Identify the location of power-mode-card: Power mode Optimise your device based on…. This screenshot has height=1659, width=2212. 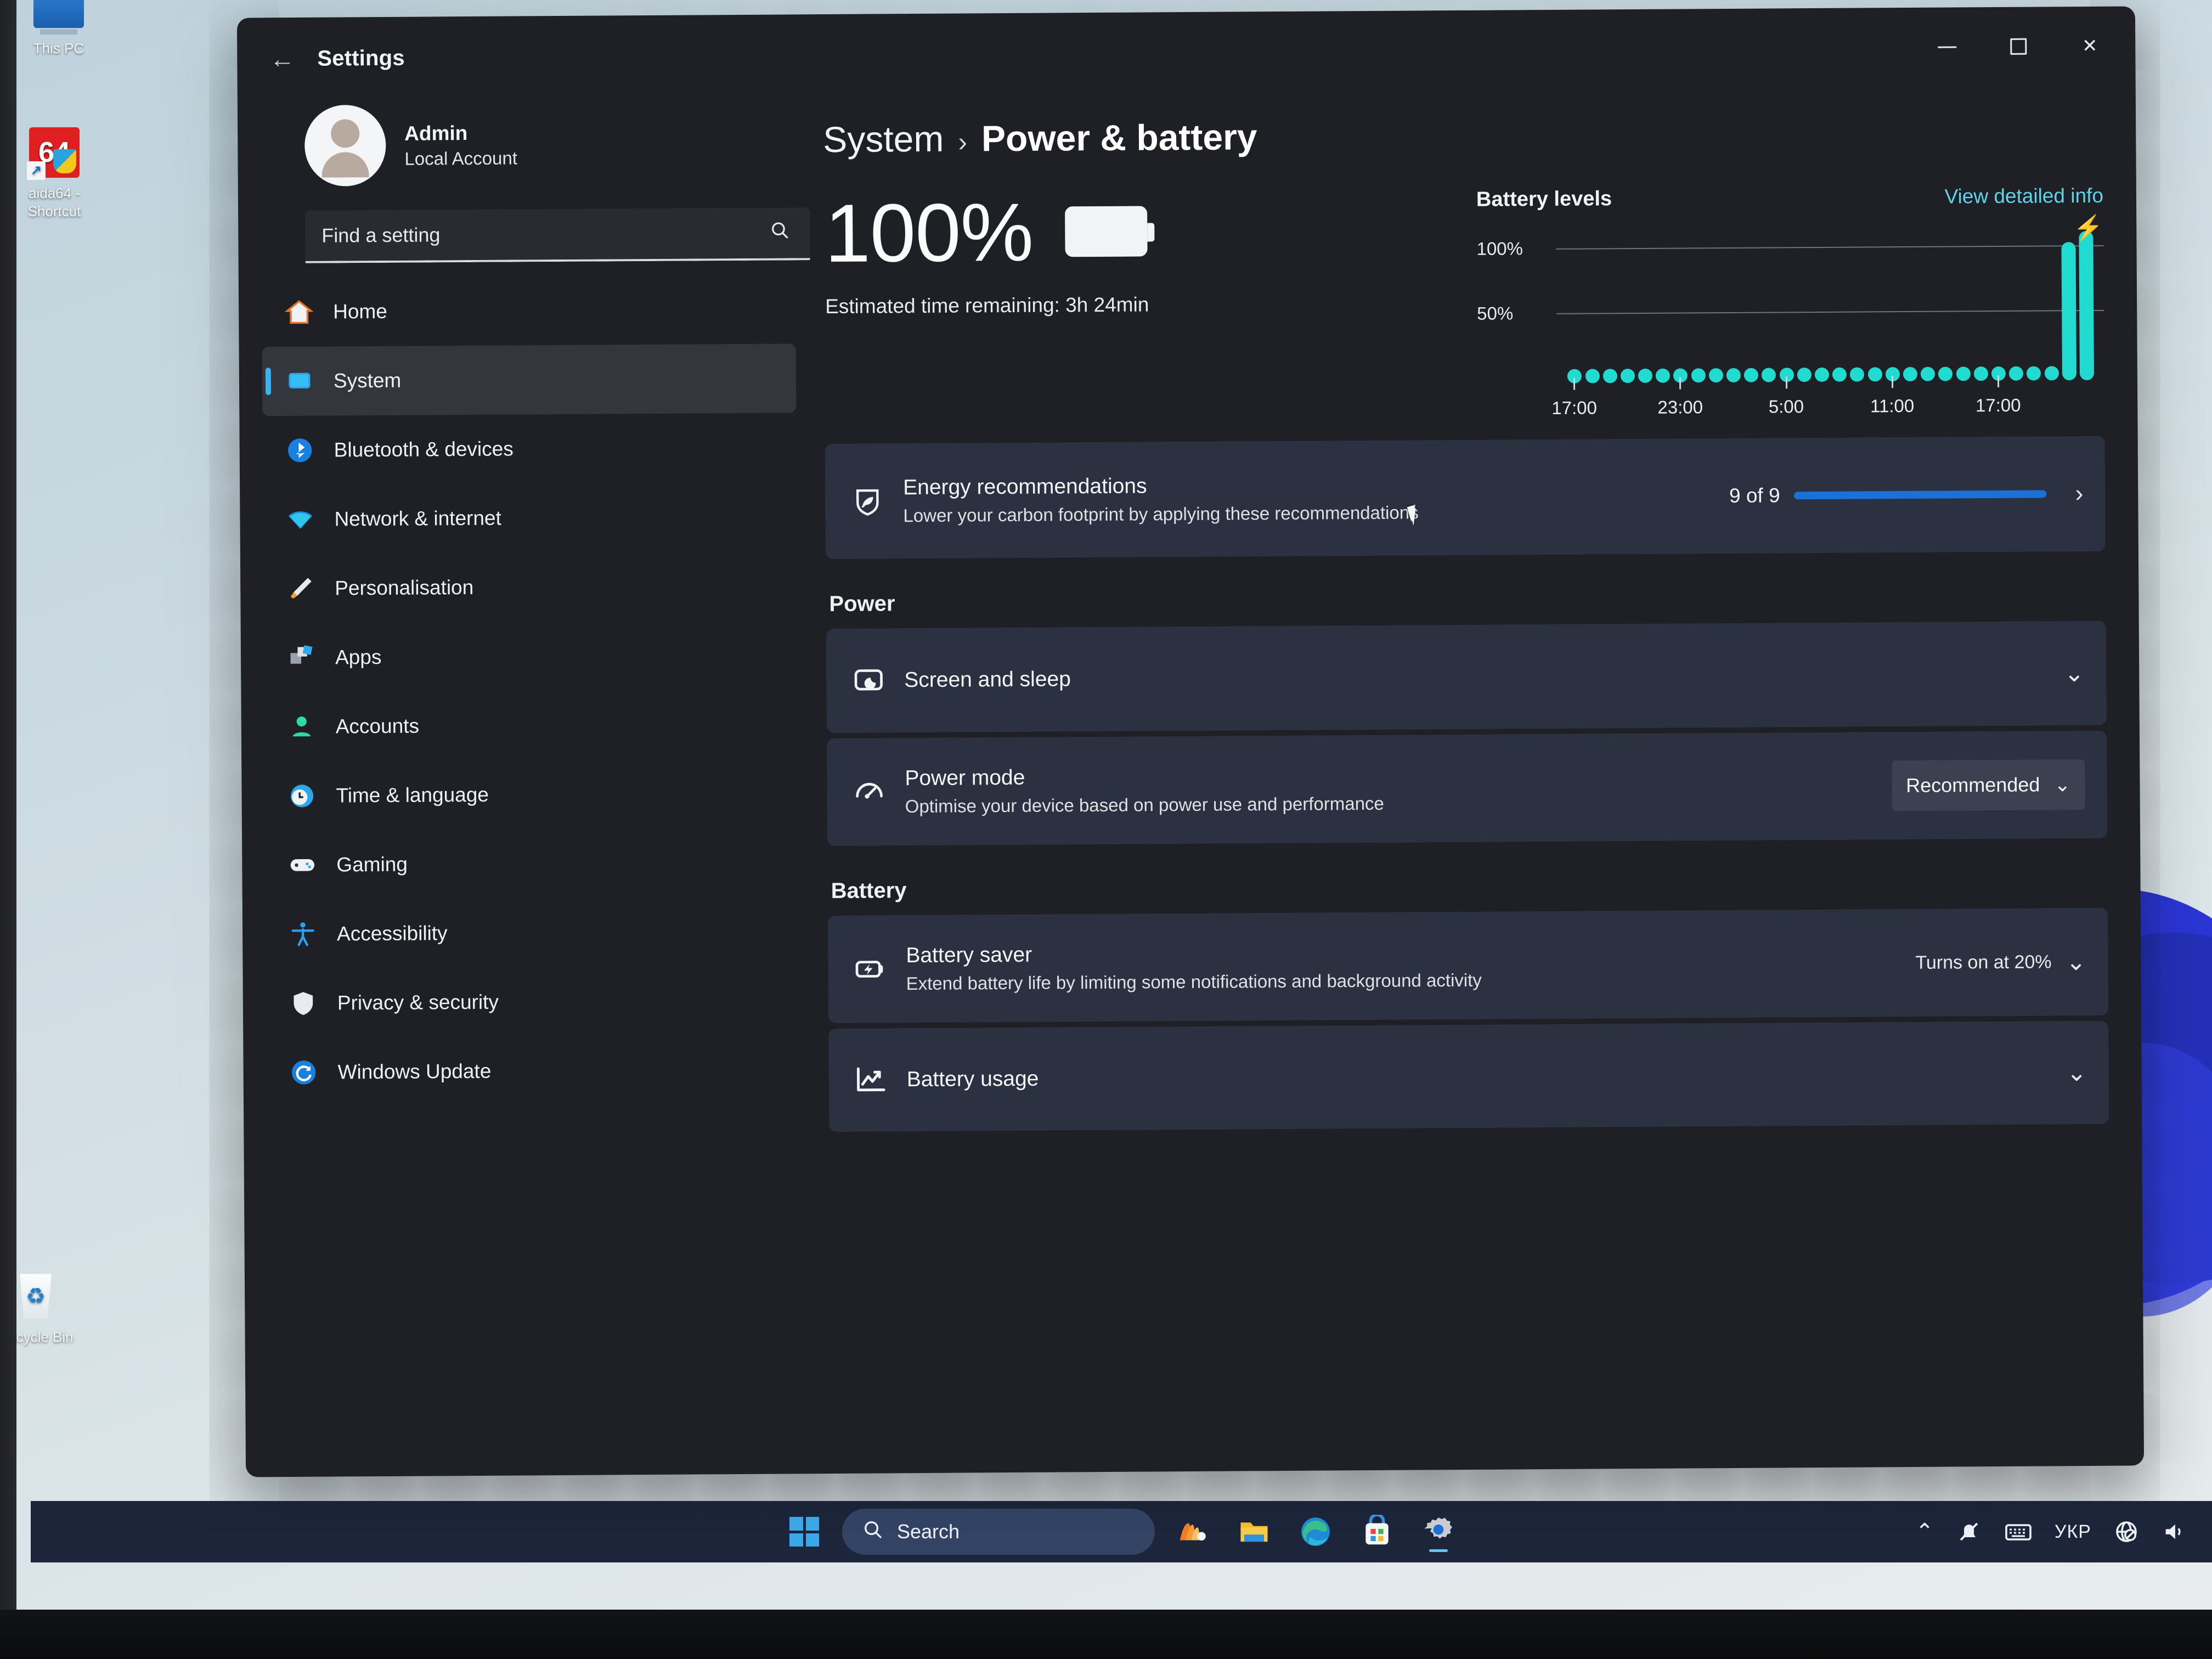
(1467, 788).